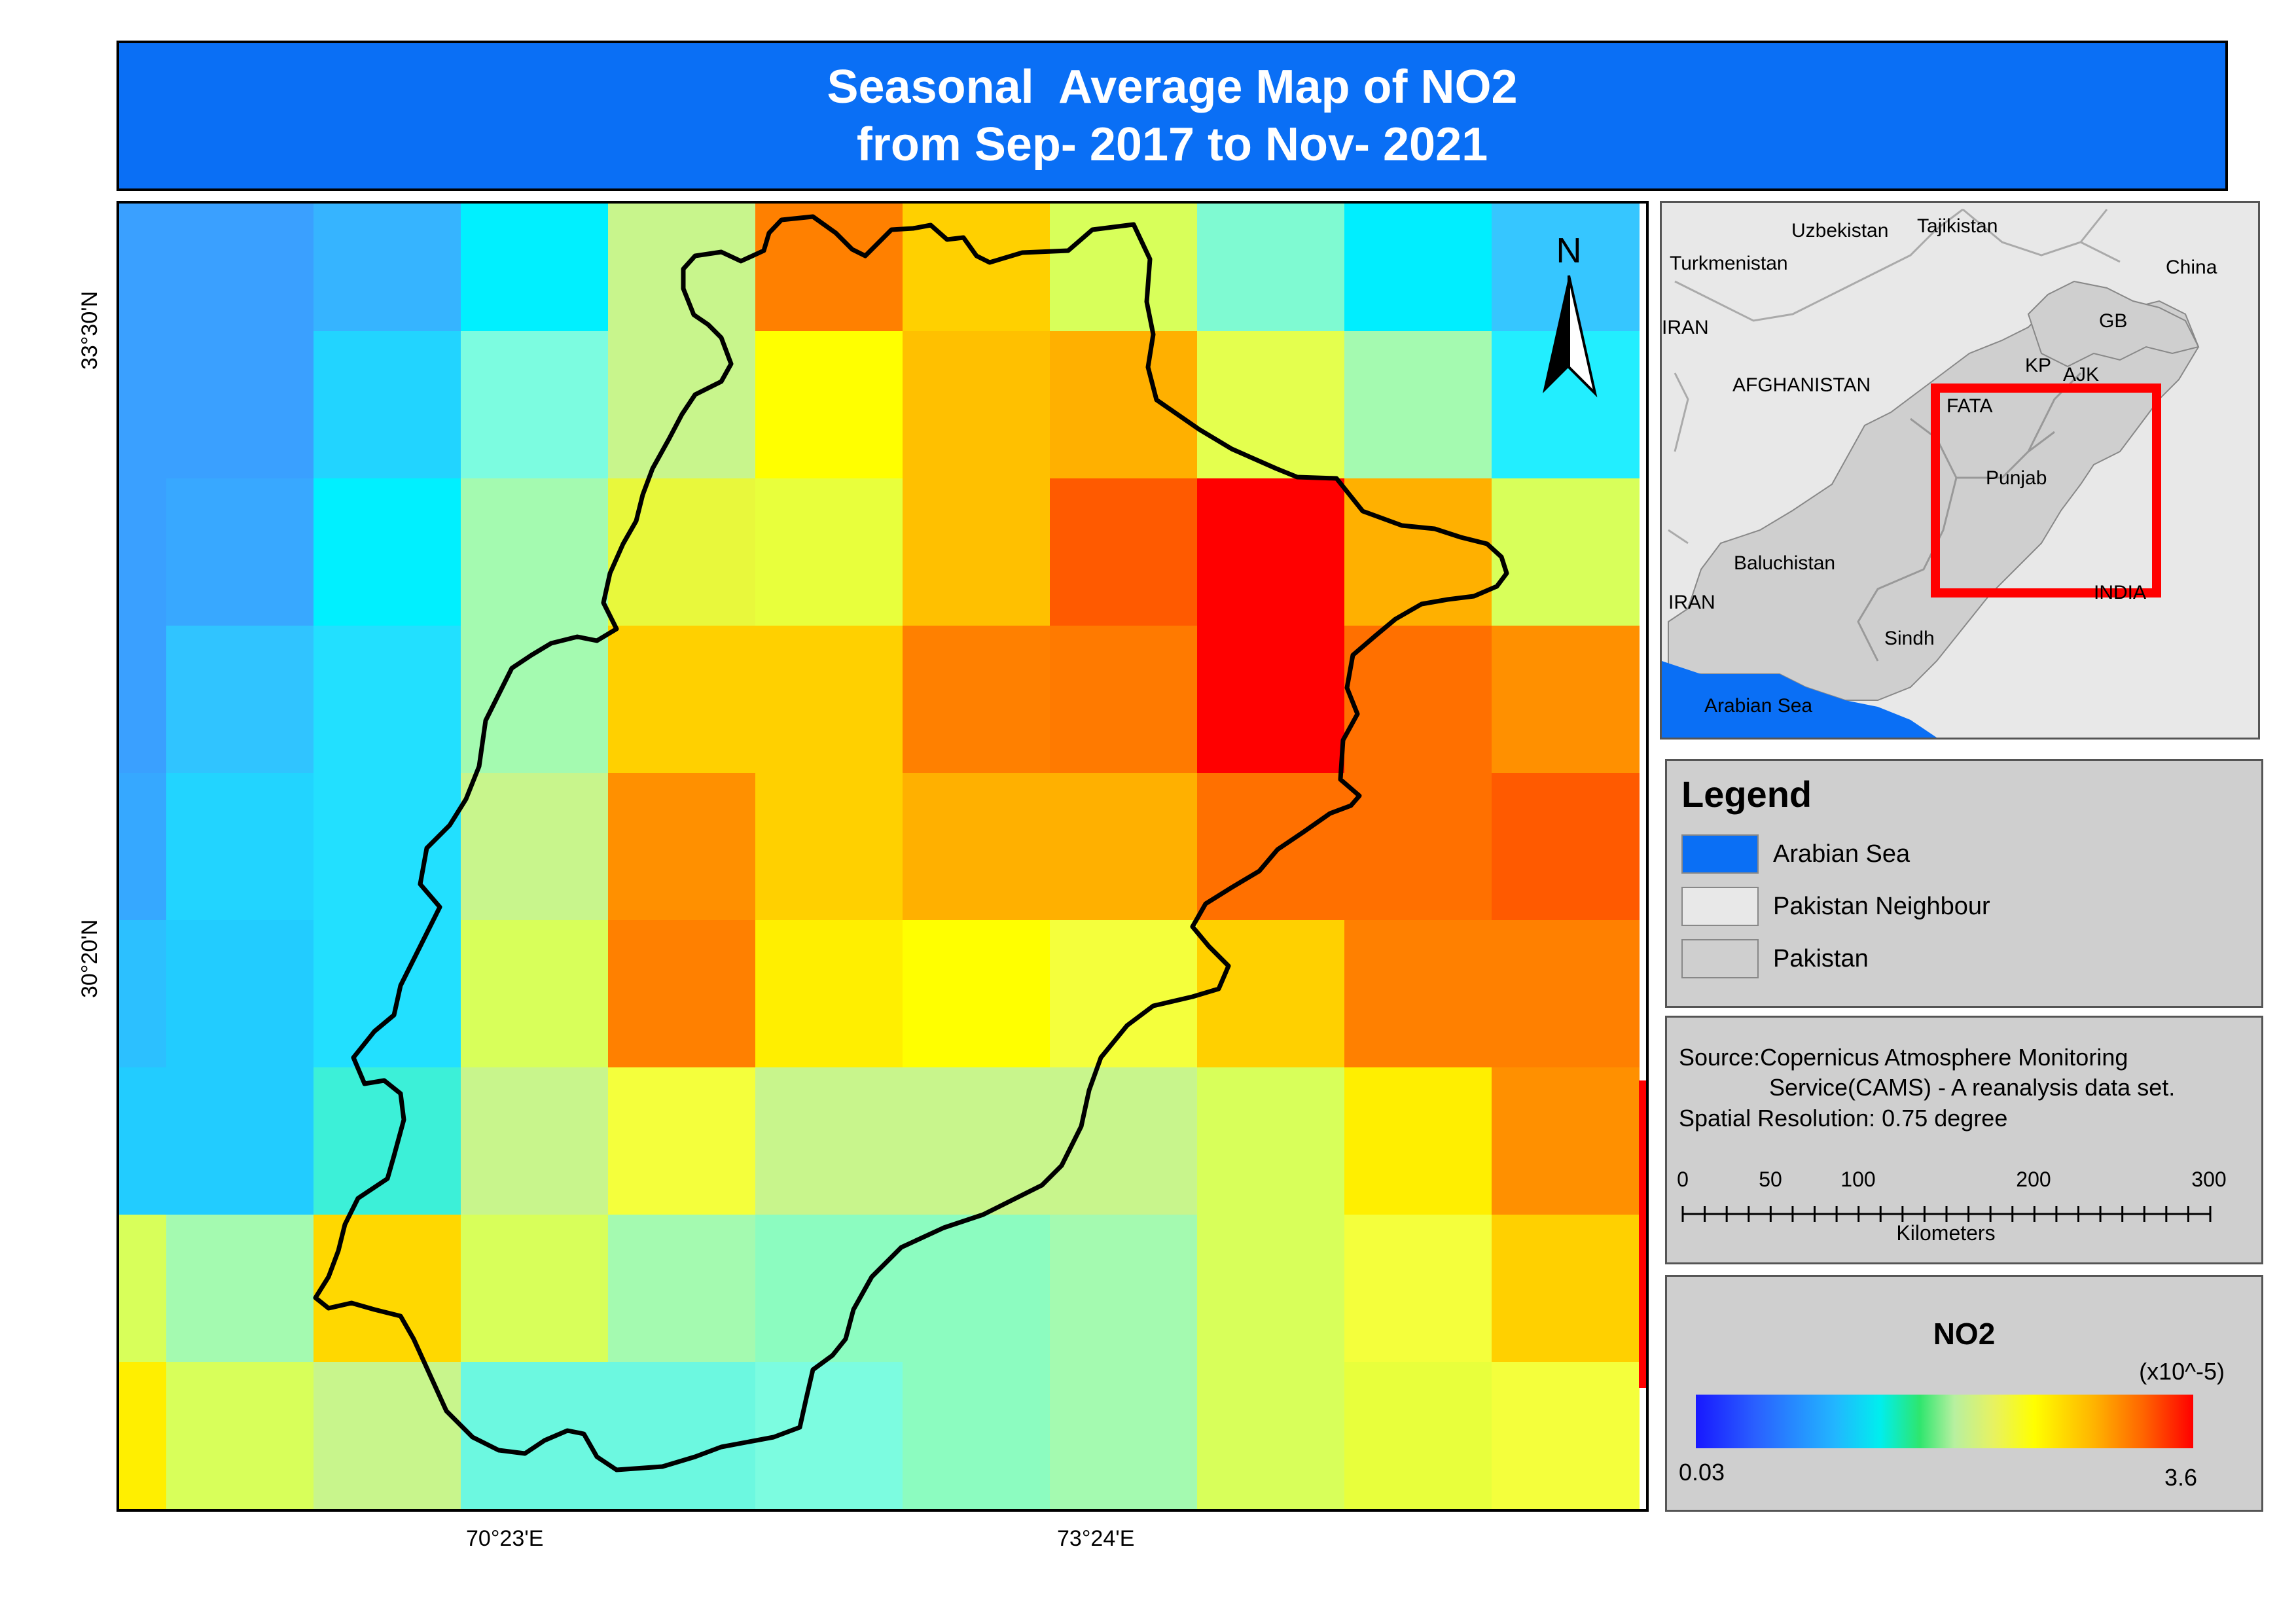 This screenshot has height=1623, width=2296. What do you see at coordinates (2016, 478) in the screenshot?
I see `inset-label-punjab: Punjab` at bounding box center [2016, 478].